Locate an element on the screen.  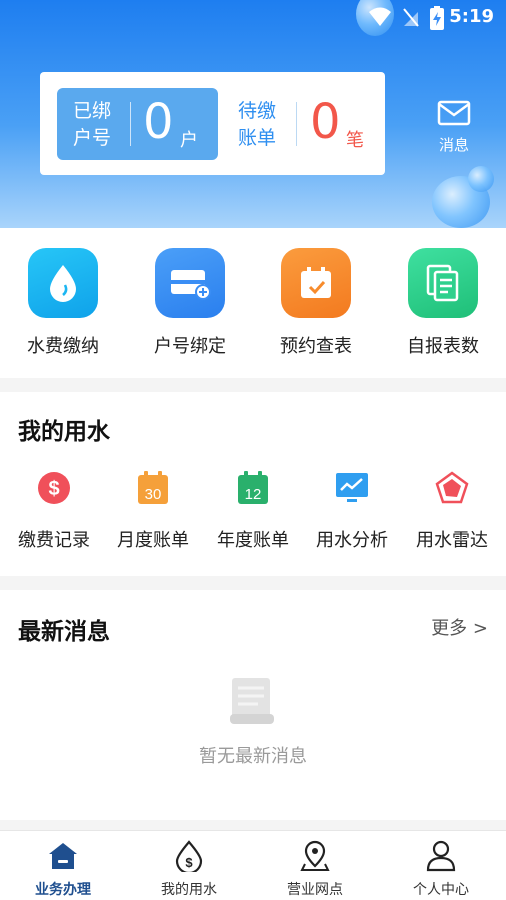
nav-tab-business: 业务办理 is located at coordinates (63, 869).